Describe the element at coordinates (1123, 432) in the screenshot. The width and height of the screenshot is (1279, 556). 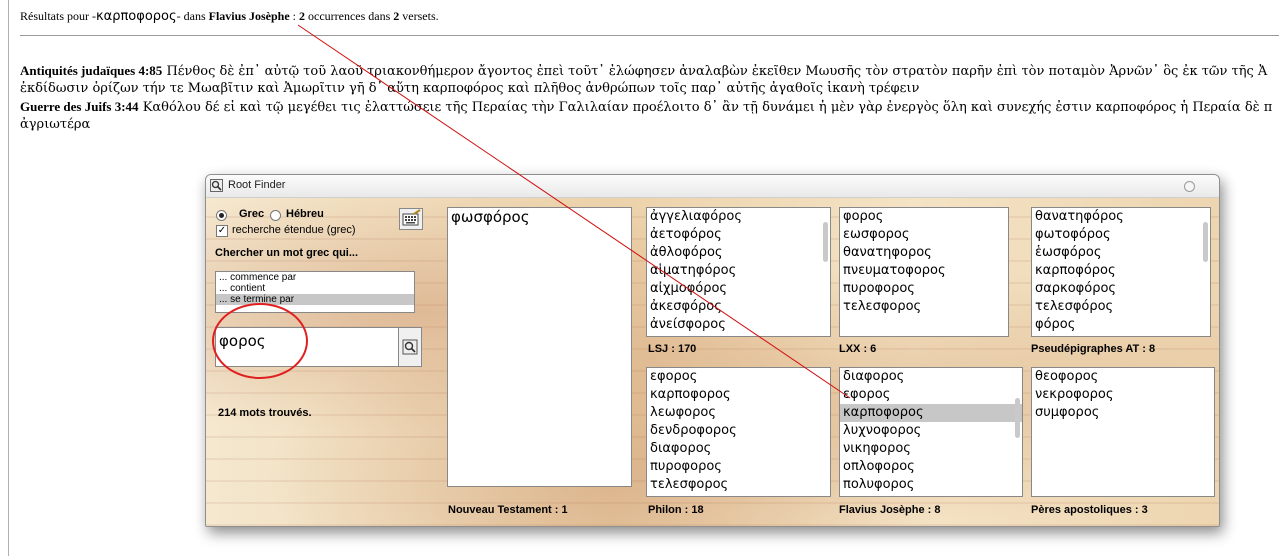
I see `peres-word-list: θεοφορος νεκροφορος συμφορος` at that location.